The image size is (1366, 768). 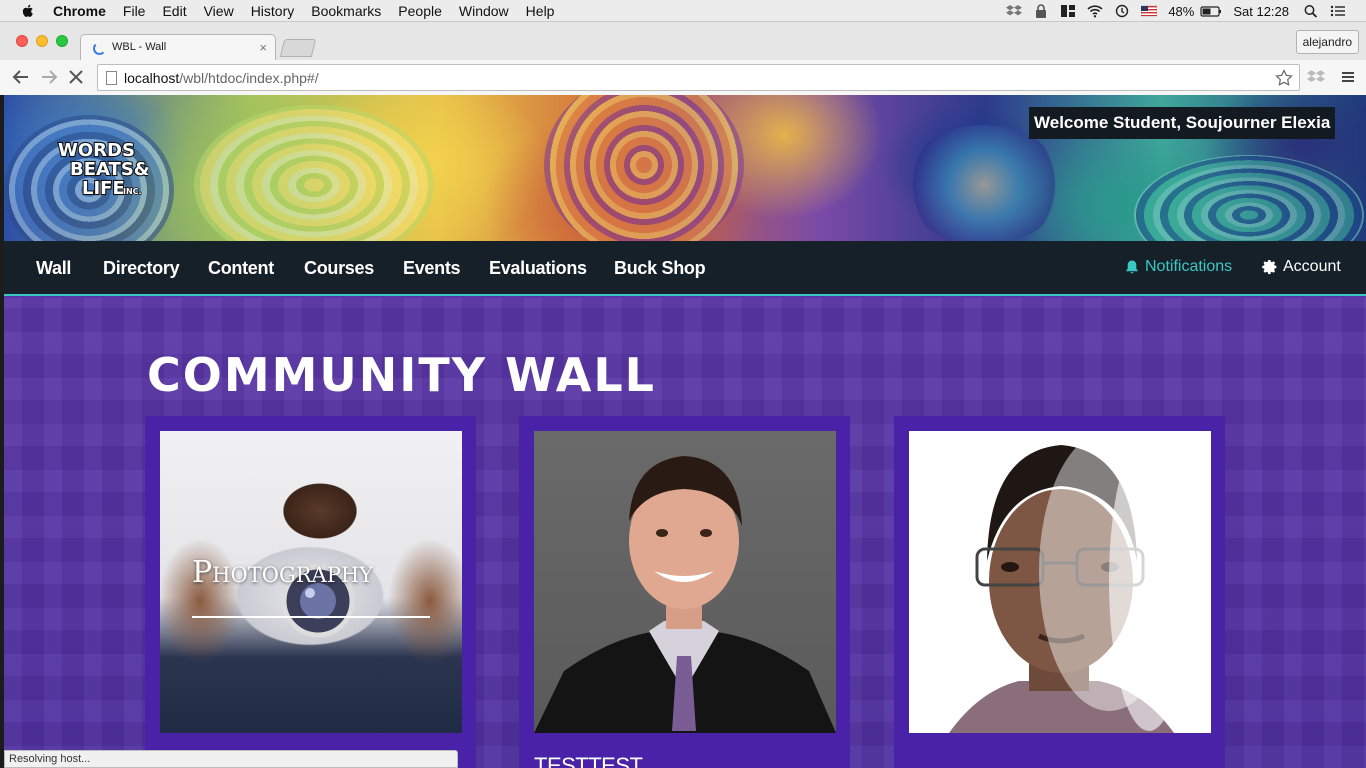 I want to click on wbl-logo: WORDS BEATS& LIFE INC., so click(x=102, y=169).